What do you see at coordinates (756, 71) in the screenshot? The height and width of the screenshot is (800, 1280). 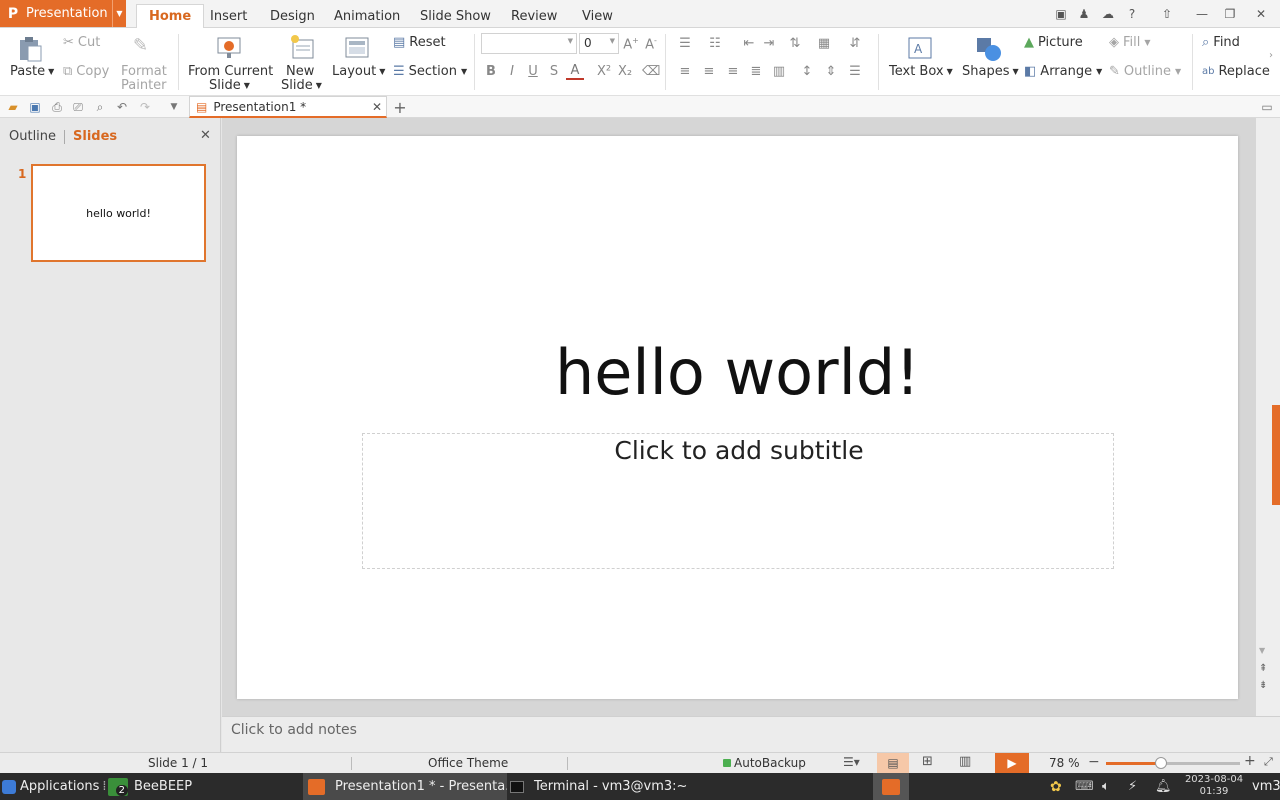 I see `justify-icon: ≣` at bounding box center [756, 71].